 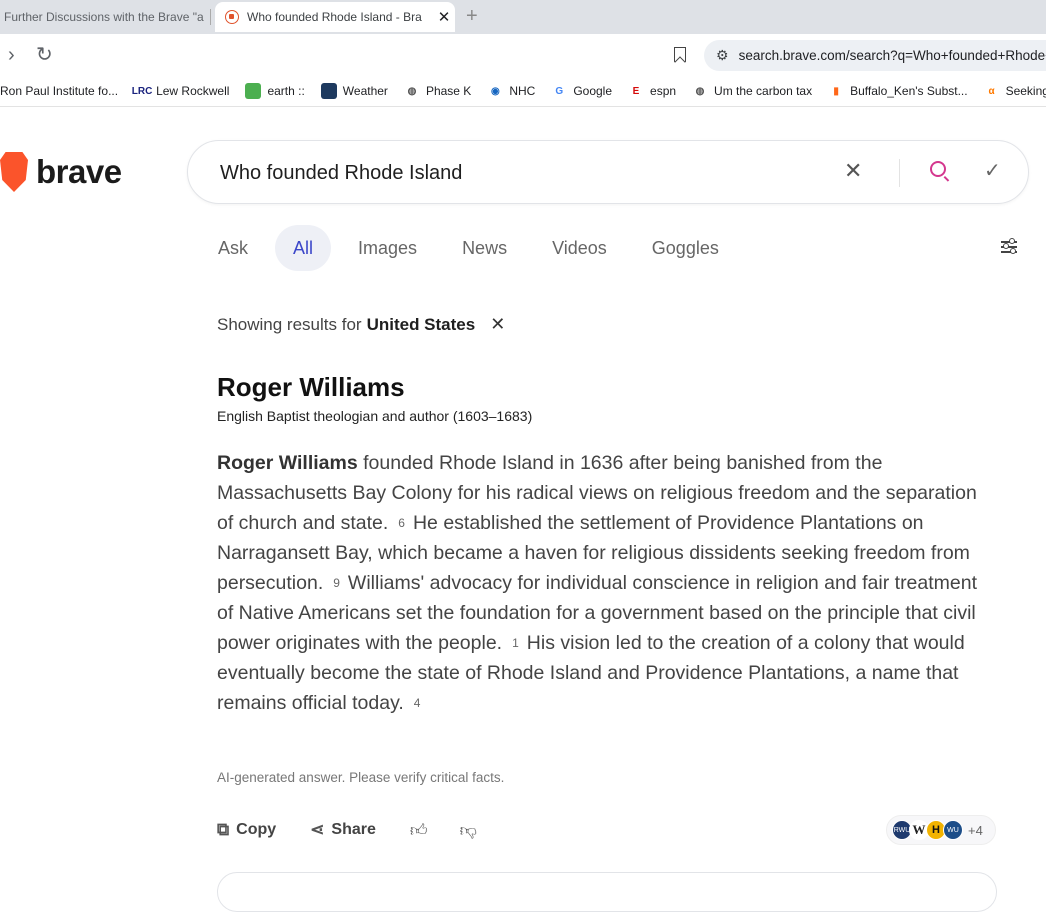 I want to click on brave-wordmark: brave, so click(x=79, y=171).